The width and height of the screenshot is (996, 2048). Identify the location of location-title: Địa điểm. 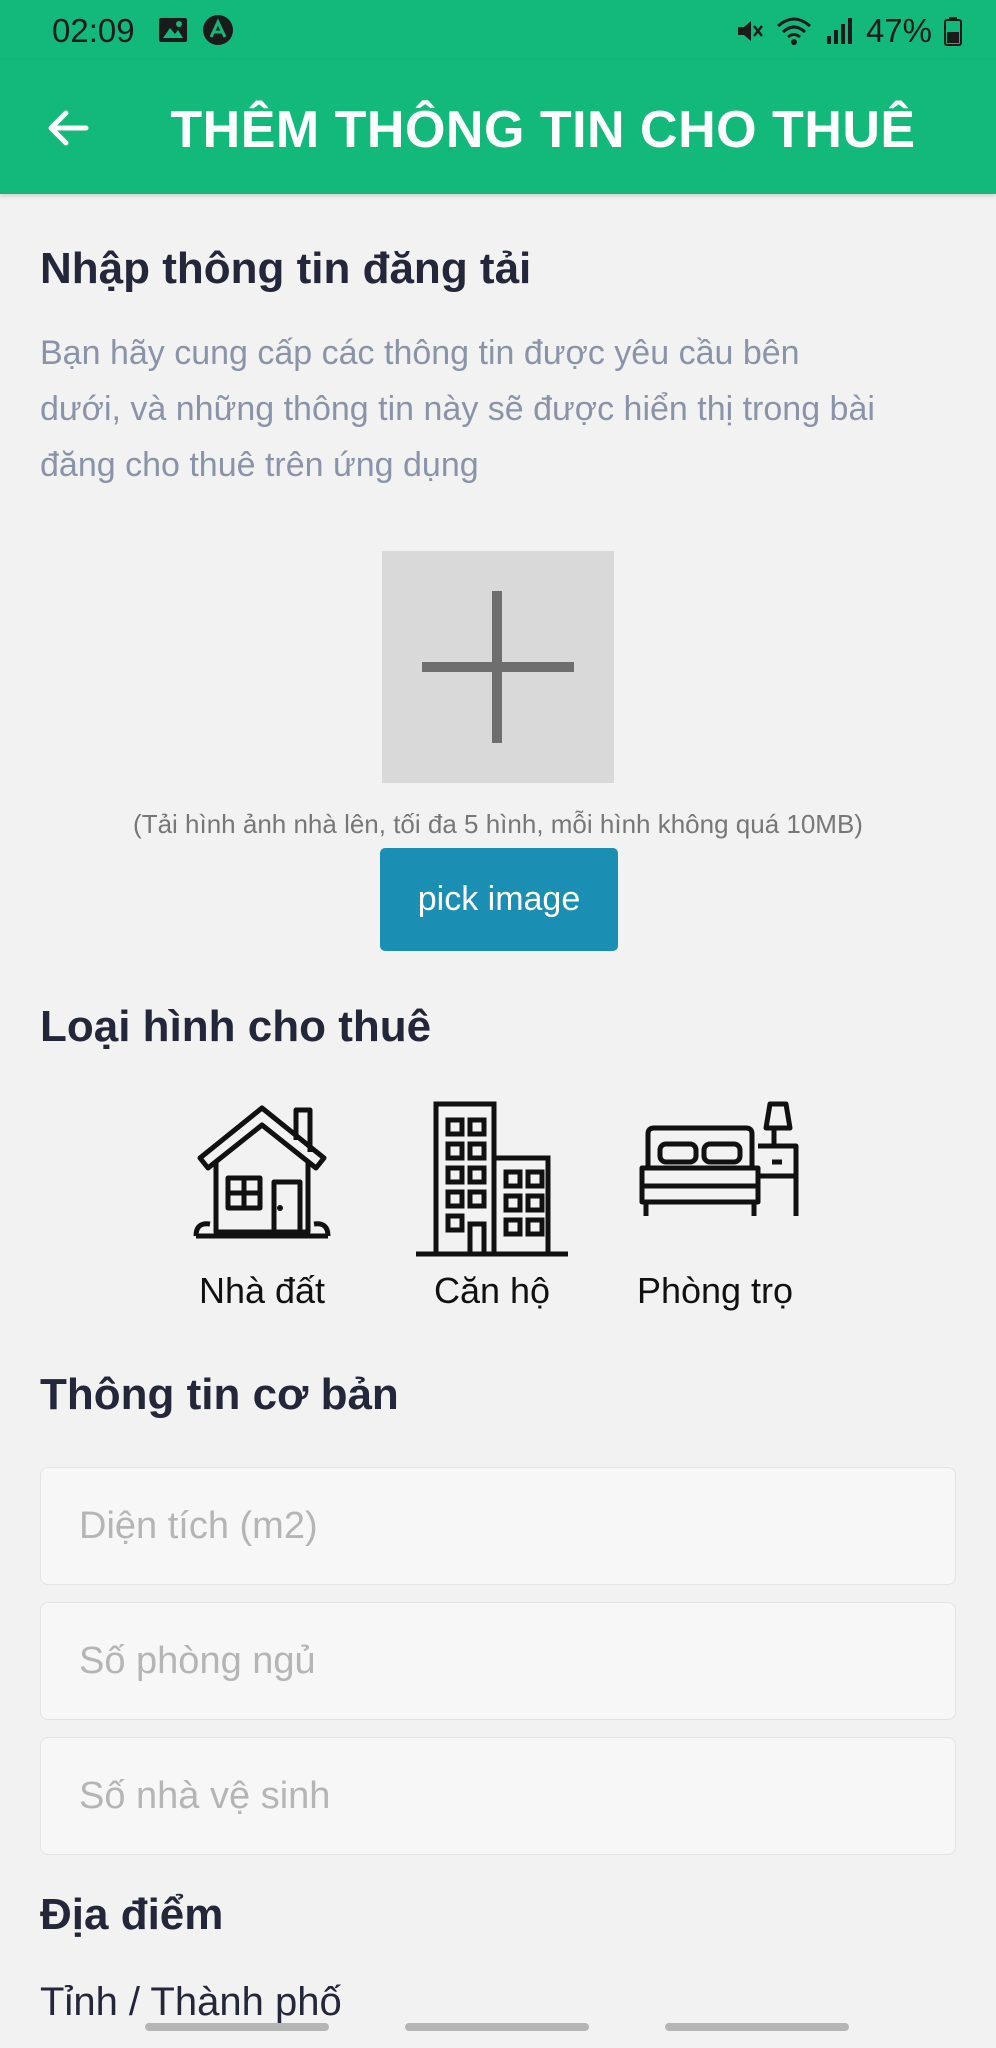
(132, 1914).